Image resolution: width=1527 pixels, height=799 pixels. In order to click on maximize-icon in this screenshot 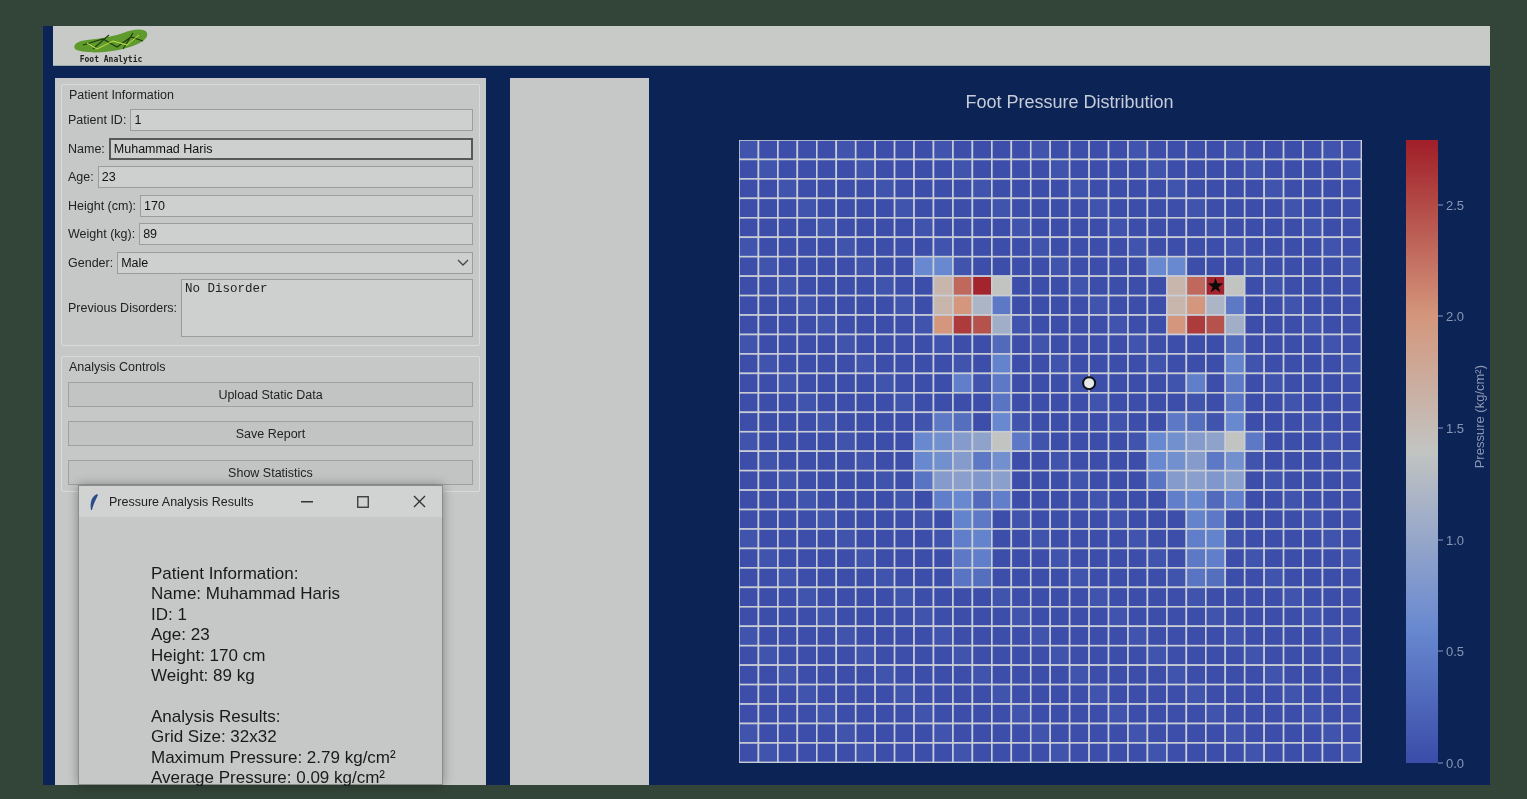, I will do `click(363, 501)`.